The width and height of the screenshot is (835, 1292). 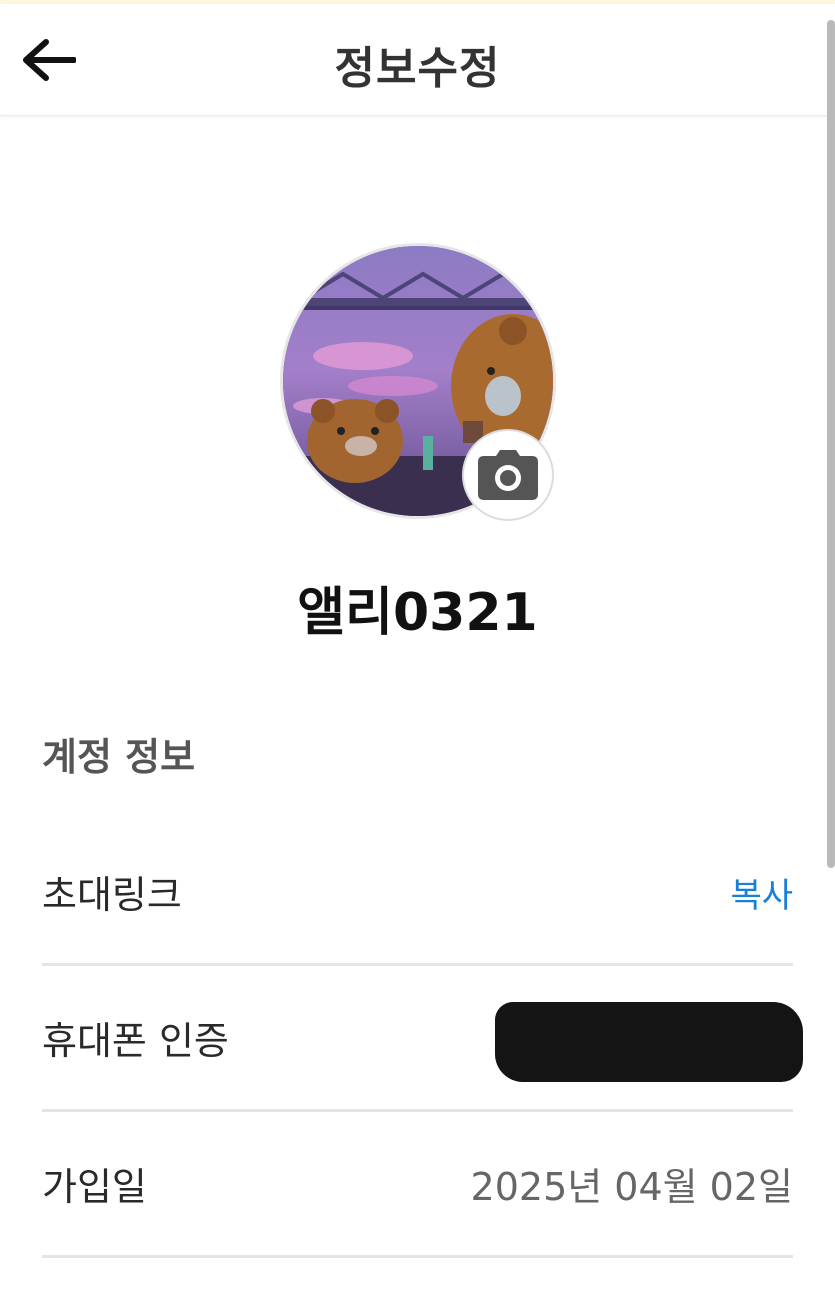 I want to click on profile-avatar-area, so click(x=418, y=382).